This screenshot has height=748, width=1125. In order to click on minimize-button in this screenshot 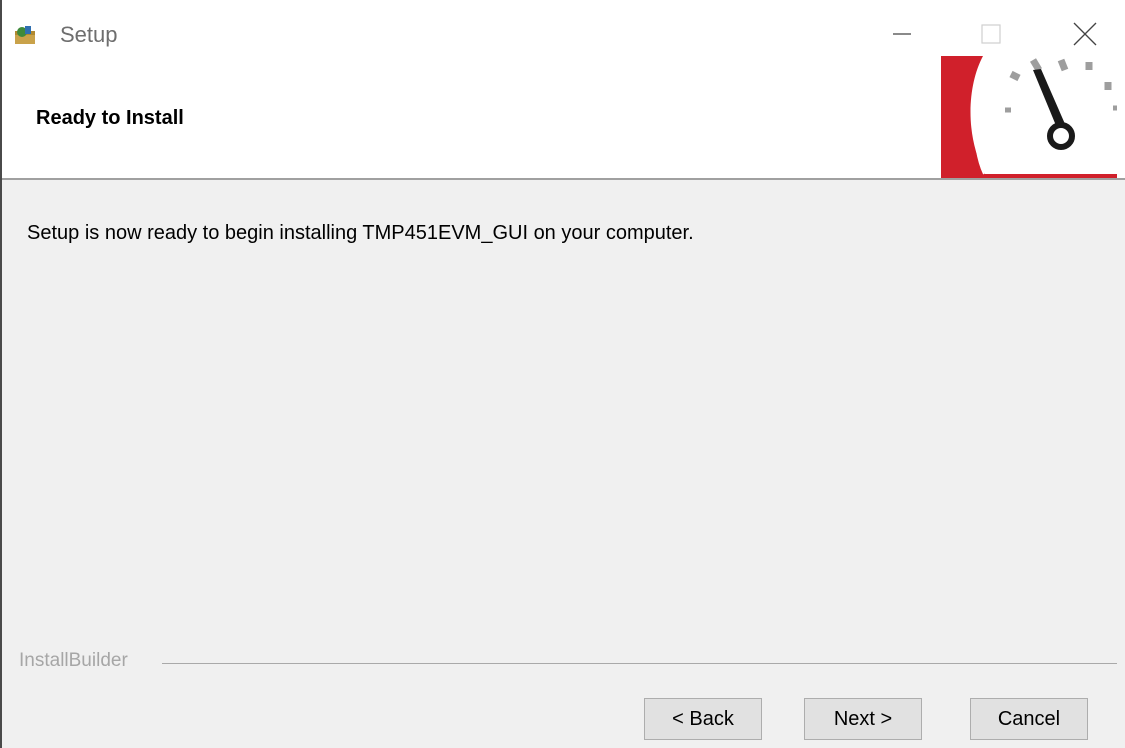, I will do `click(905, 34)`.